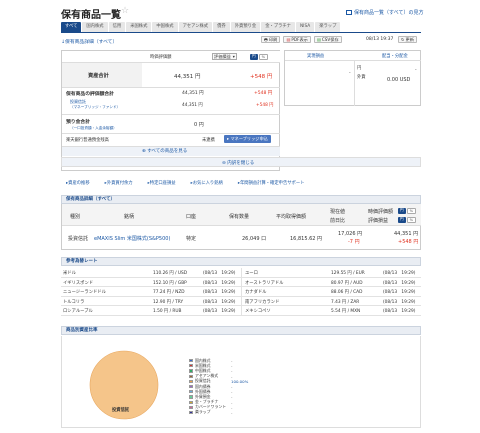 The height and width of the screenshot is (433, 480). Describe the element at coordinates (139, 27) in the screenshot. I see `tab-3: 米国株式` at that location.